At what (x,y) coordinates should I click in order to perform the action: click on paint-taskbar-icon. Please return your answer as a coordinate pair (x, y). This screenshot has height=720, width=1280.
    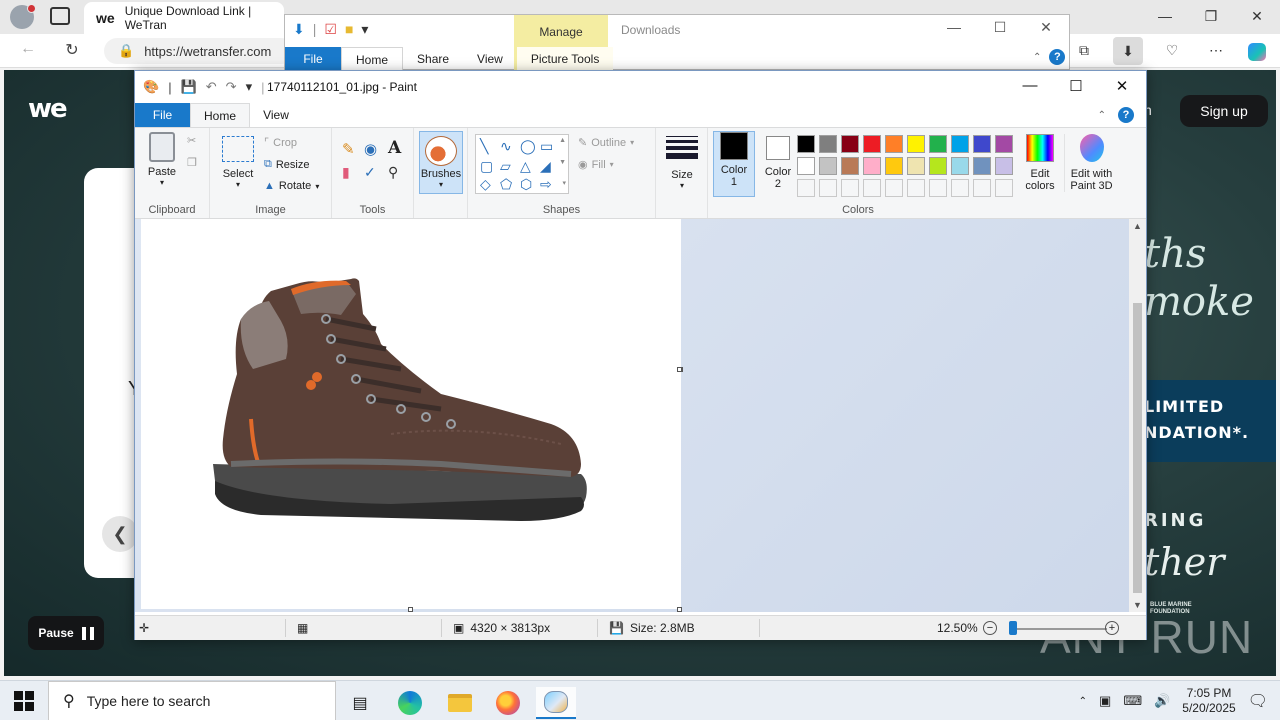
    Looking at the image, I should click on (556, 703).